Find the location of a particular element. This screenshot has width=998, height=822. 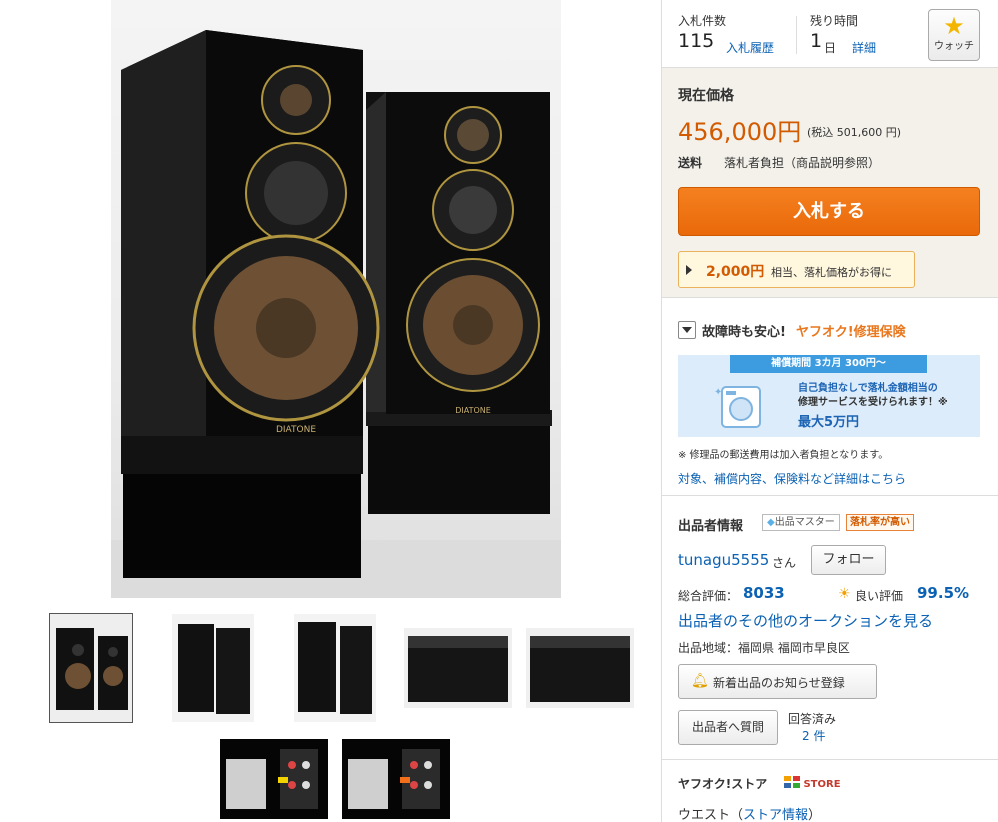

store-grid-icon is located at coordinates (792, 782).